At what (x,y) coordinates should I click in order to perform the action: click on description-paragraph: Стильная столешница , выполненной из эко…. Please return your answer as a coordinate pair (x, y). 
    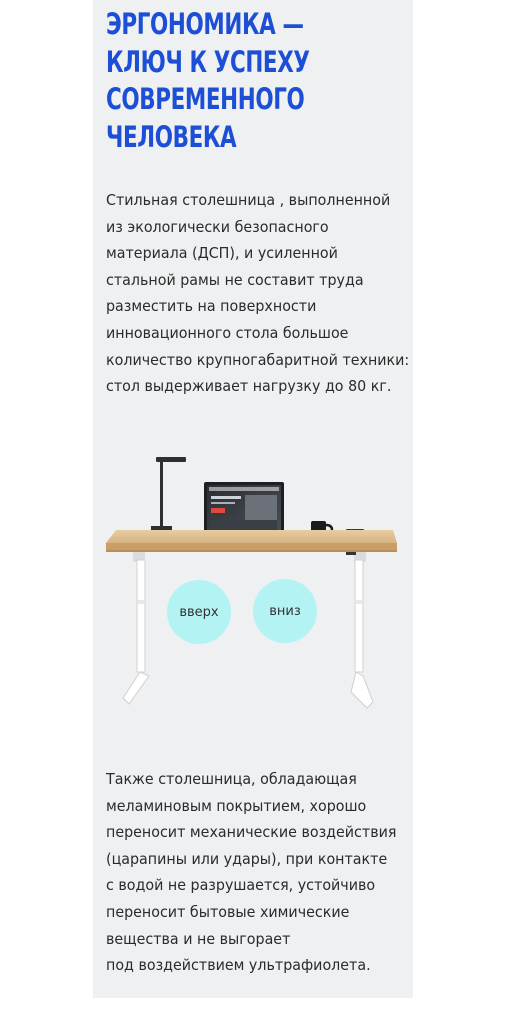
    Looking at the image, I should click on (258, 293).